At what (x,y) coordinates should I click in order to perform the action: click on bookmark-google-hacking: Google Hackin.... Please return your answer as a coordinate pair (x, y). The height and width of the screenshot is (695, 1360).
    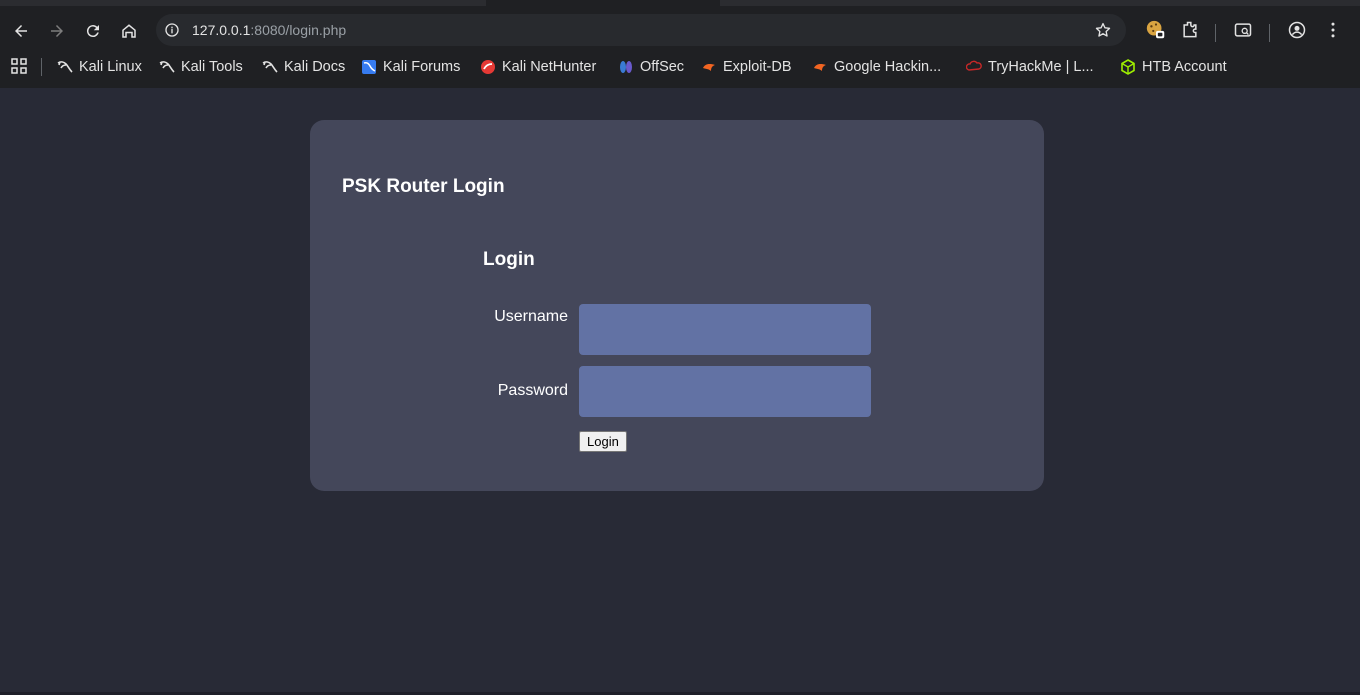
    Looking at the image, I should click on (876, 67).